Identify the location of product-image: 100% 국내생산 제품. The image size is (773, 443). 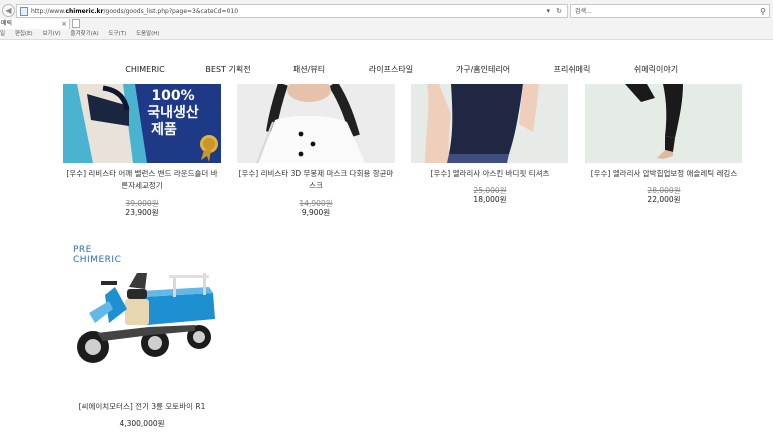
(142, 123).